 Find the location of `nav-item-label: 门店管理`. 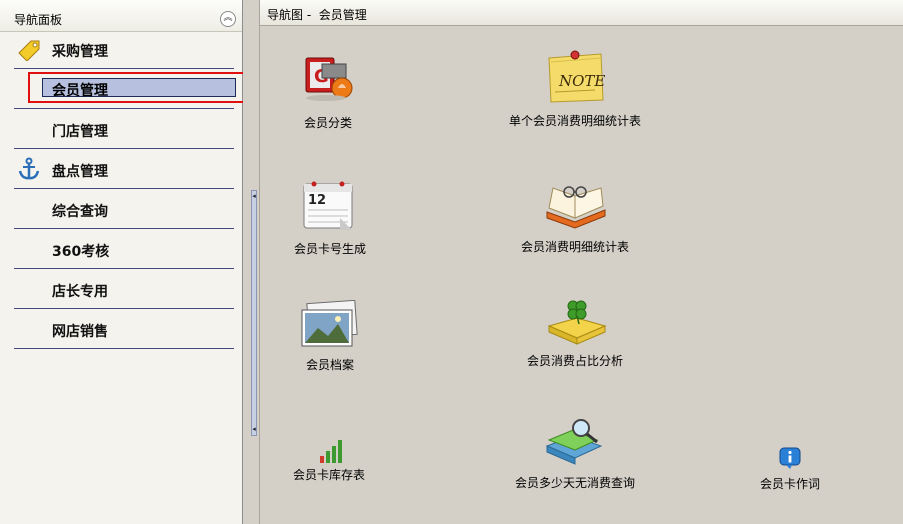

nav-item-label: 门店管理 is located at coordinates (80, 132).